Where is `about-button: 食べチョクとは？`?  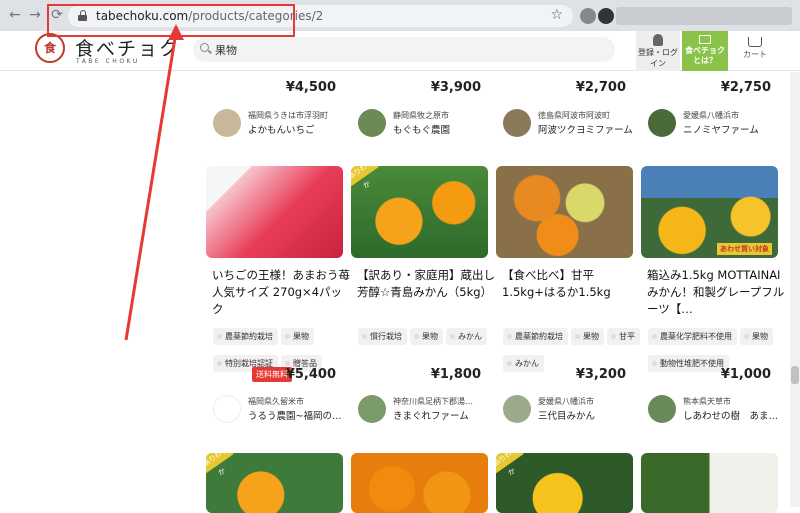 about-button: 食べチョクとは？ is located at coordinates (705, 51).